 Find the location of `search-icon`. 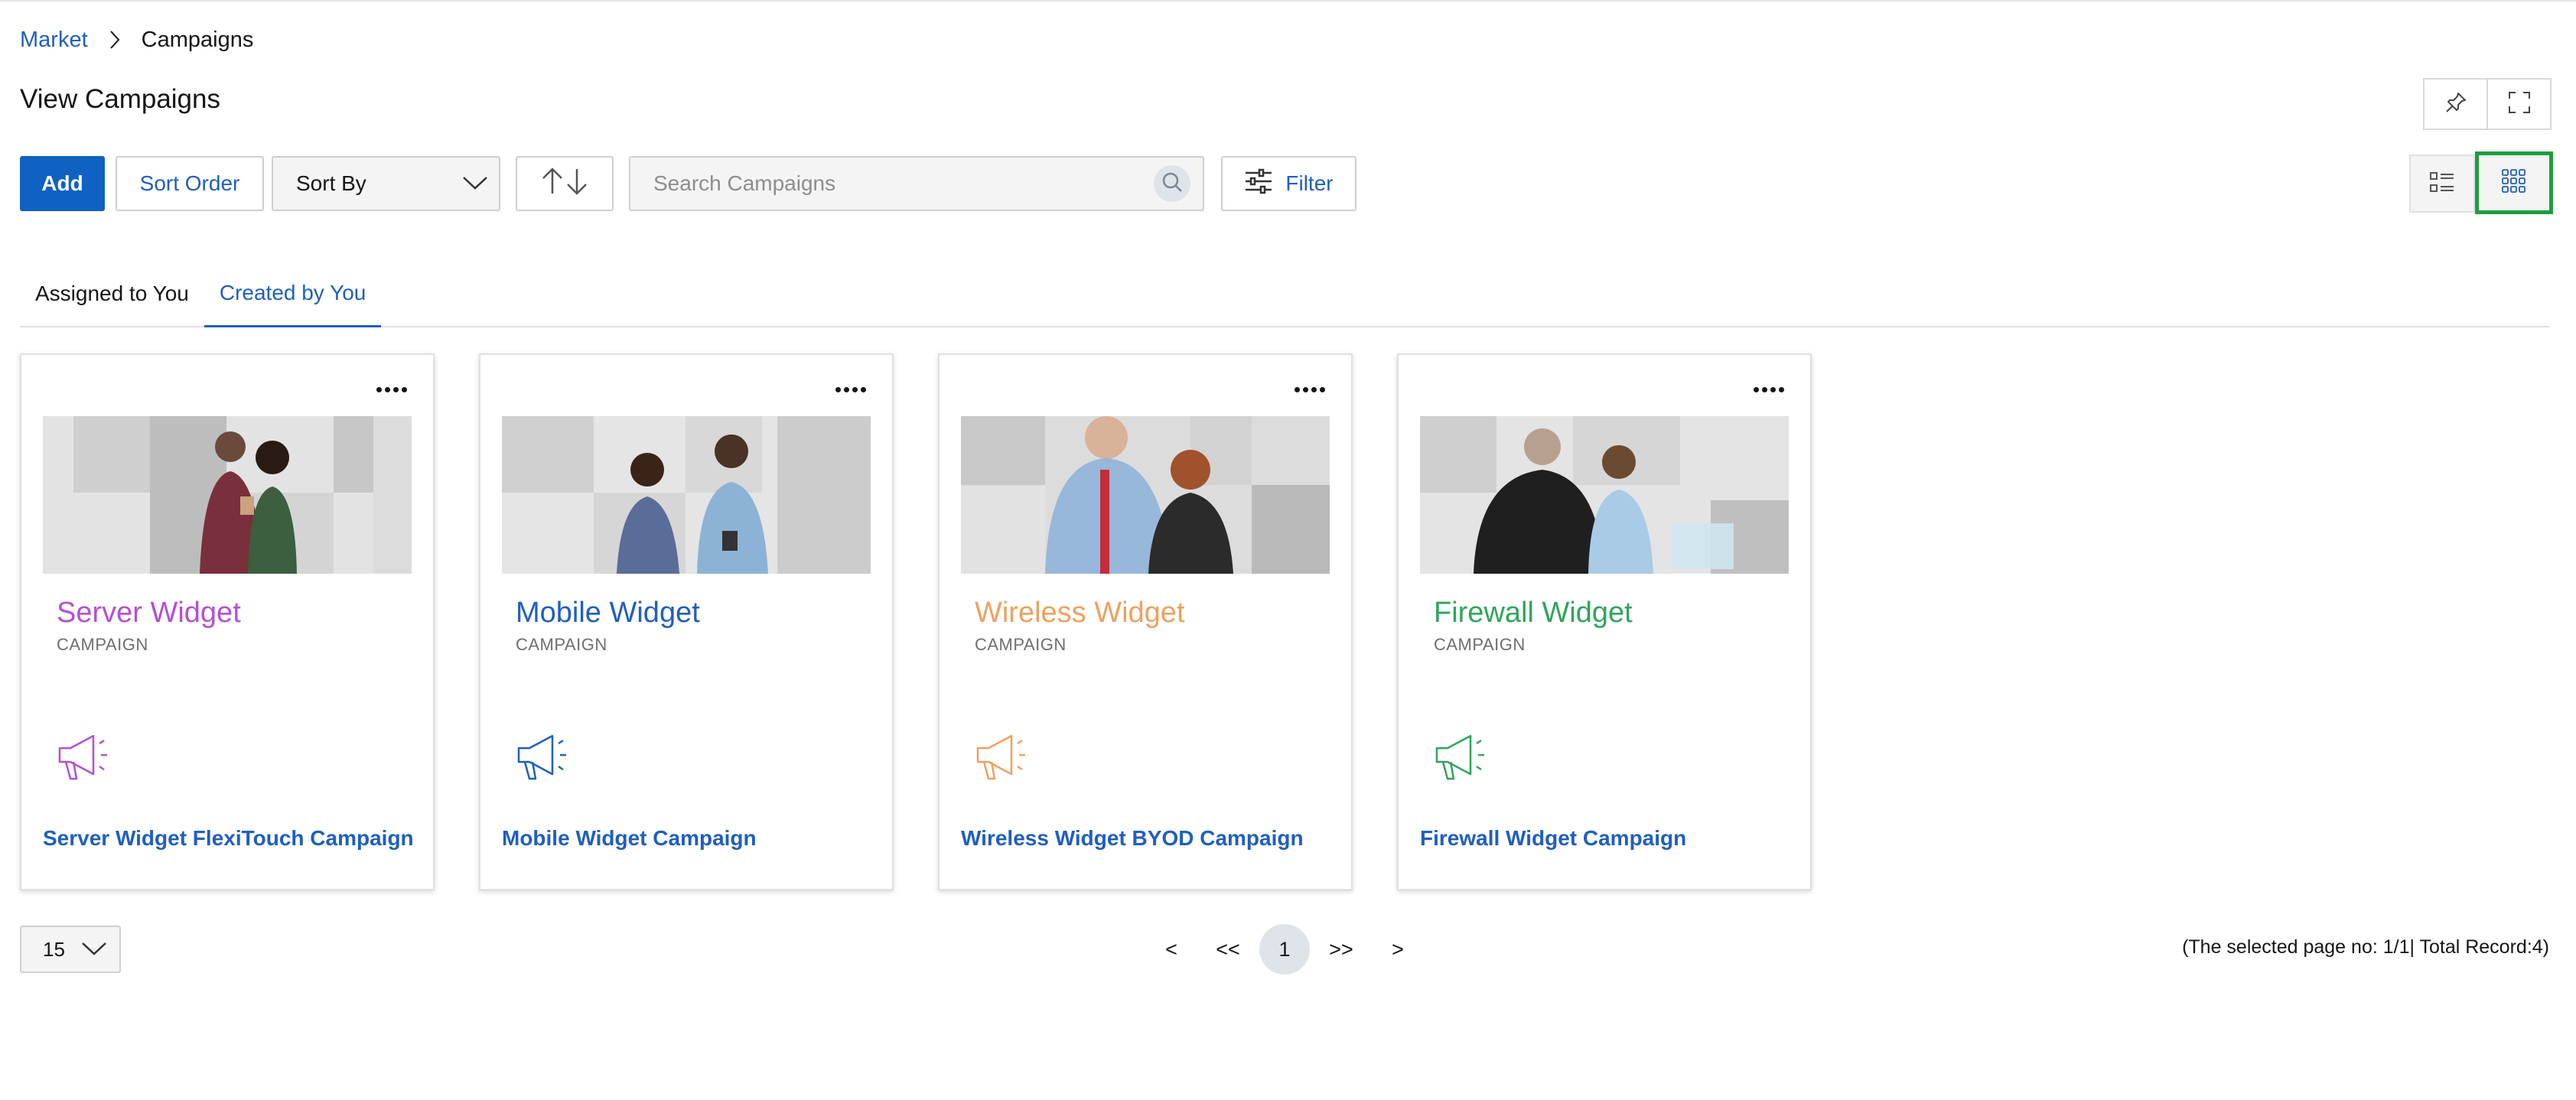

search-icon is located at coordinates (1173, 184).